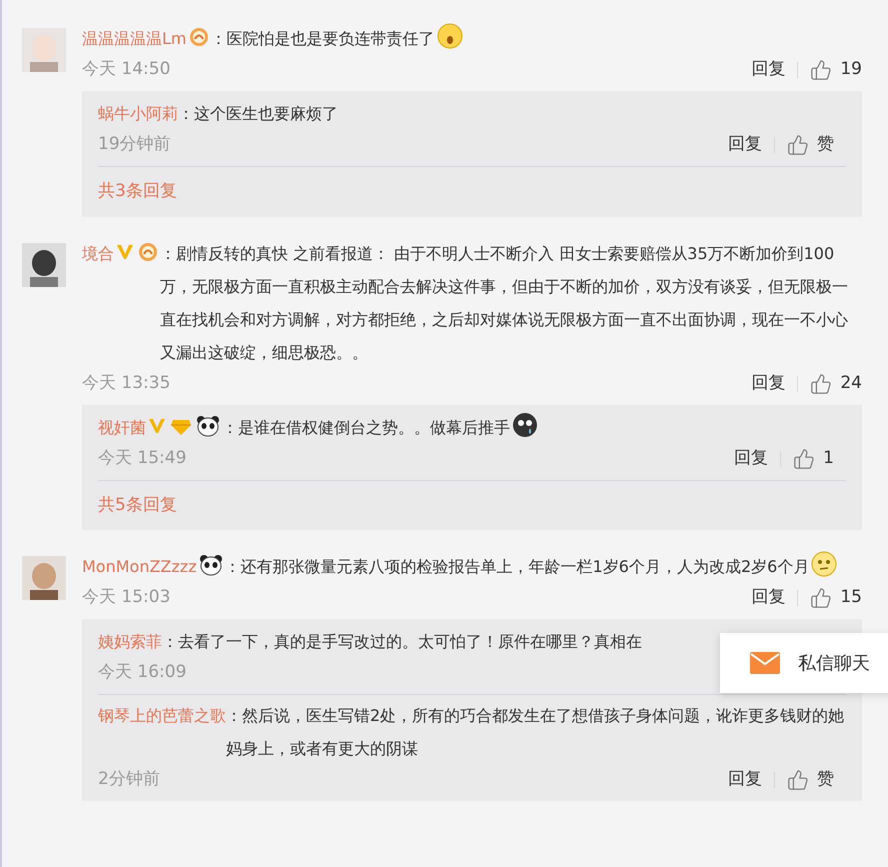  I want to click on like-button: 1, so click(813, 459).